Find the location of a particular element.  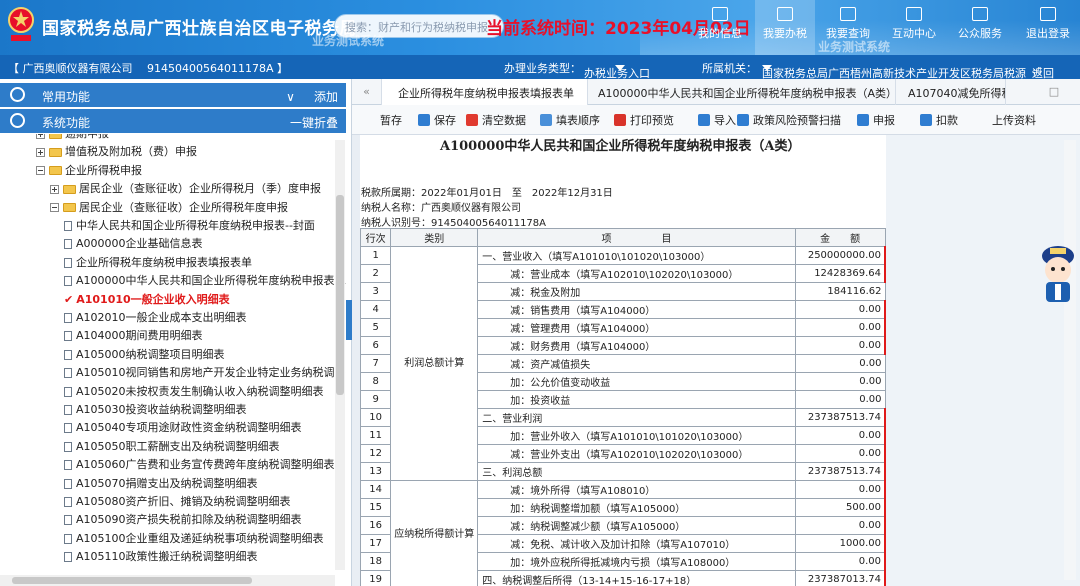

amount-cell: 500.00 is located at coordinates (840, 507).